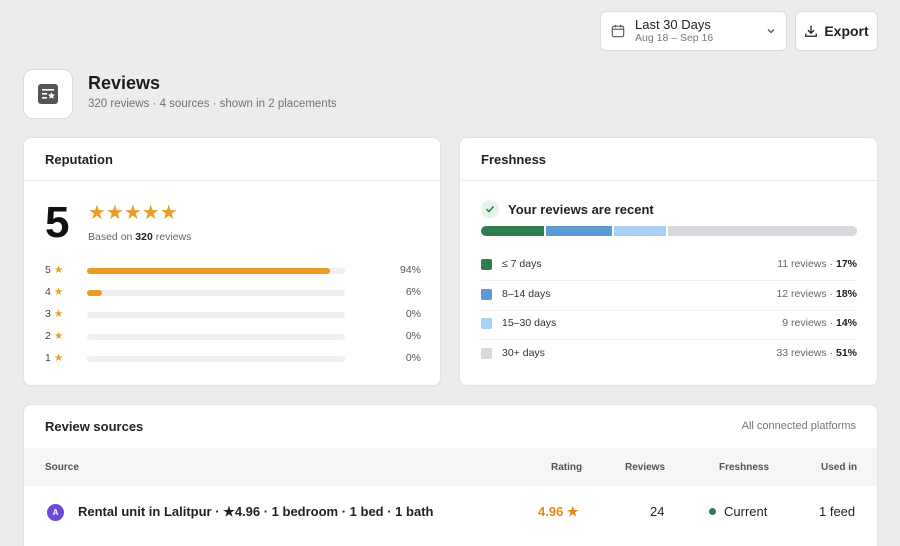 Image resolution: width=900 pixels, height=546 pixels. What do you see at coordinates (410, 270) in the screenshot?
I see `rating-row-pct: 94%` at bounding box center [410, 270].